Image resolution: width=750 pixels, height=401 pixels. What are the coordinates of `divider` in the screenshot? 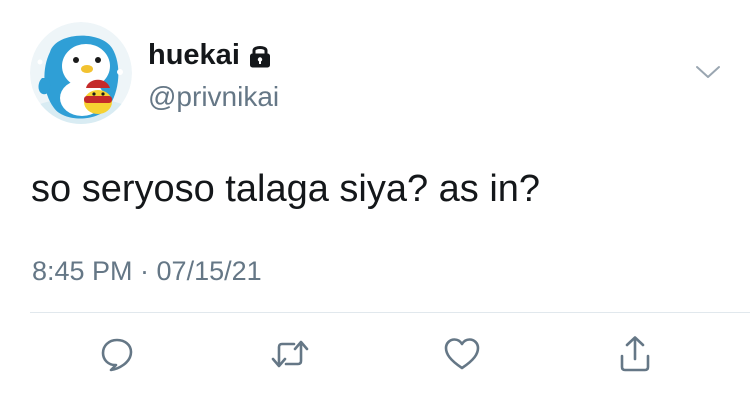 It's located at (390, 312).